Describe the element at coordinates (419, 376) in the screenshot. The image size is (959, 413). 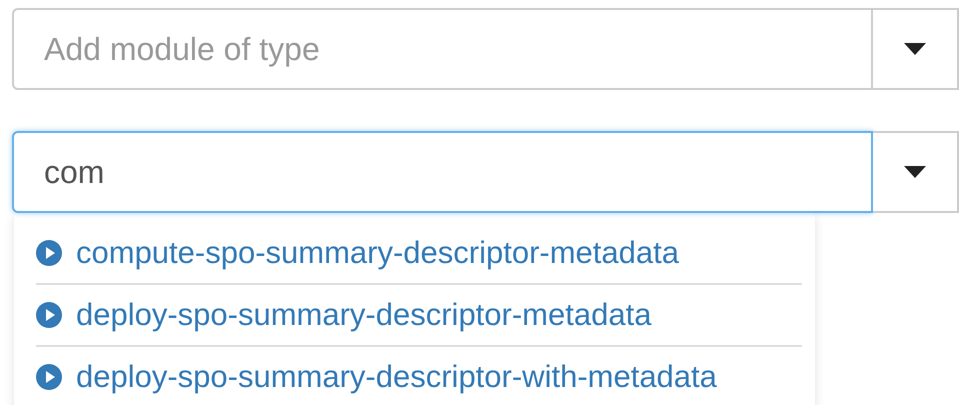
I see `suggestion-item: deploy-spo-summary-descriptor-with-metadata` at that location.